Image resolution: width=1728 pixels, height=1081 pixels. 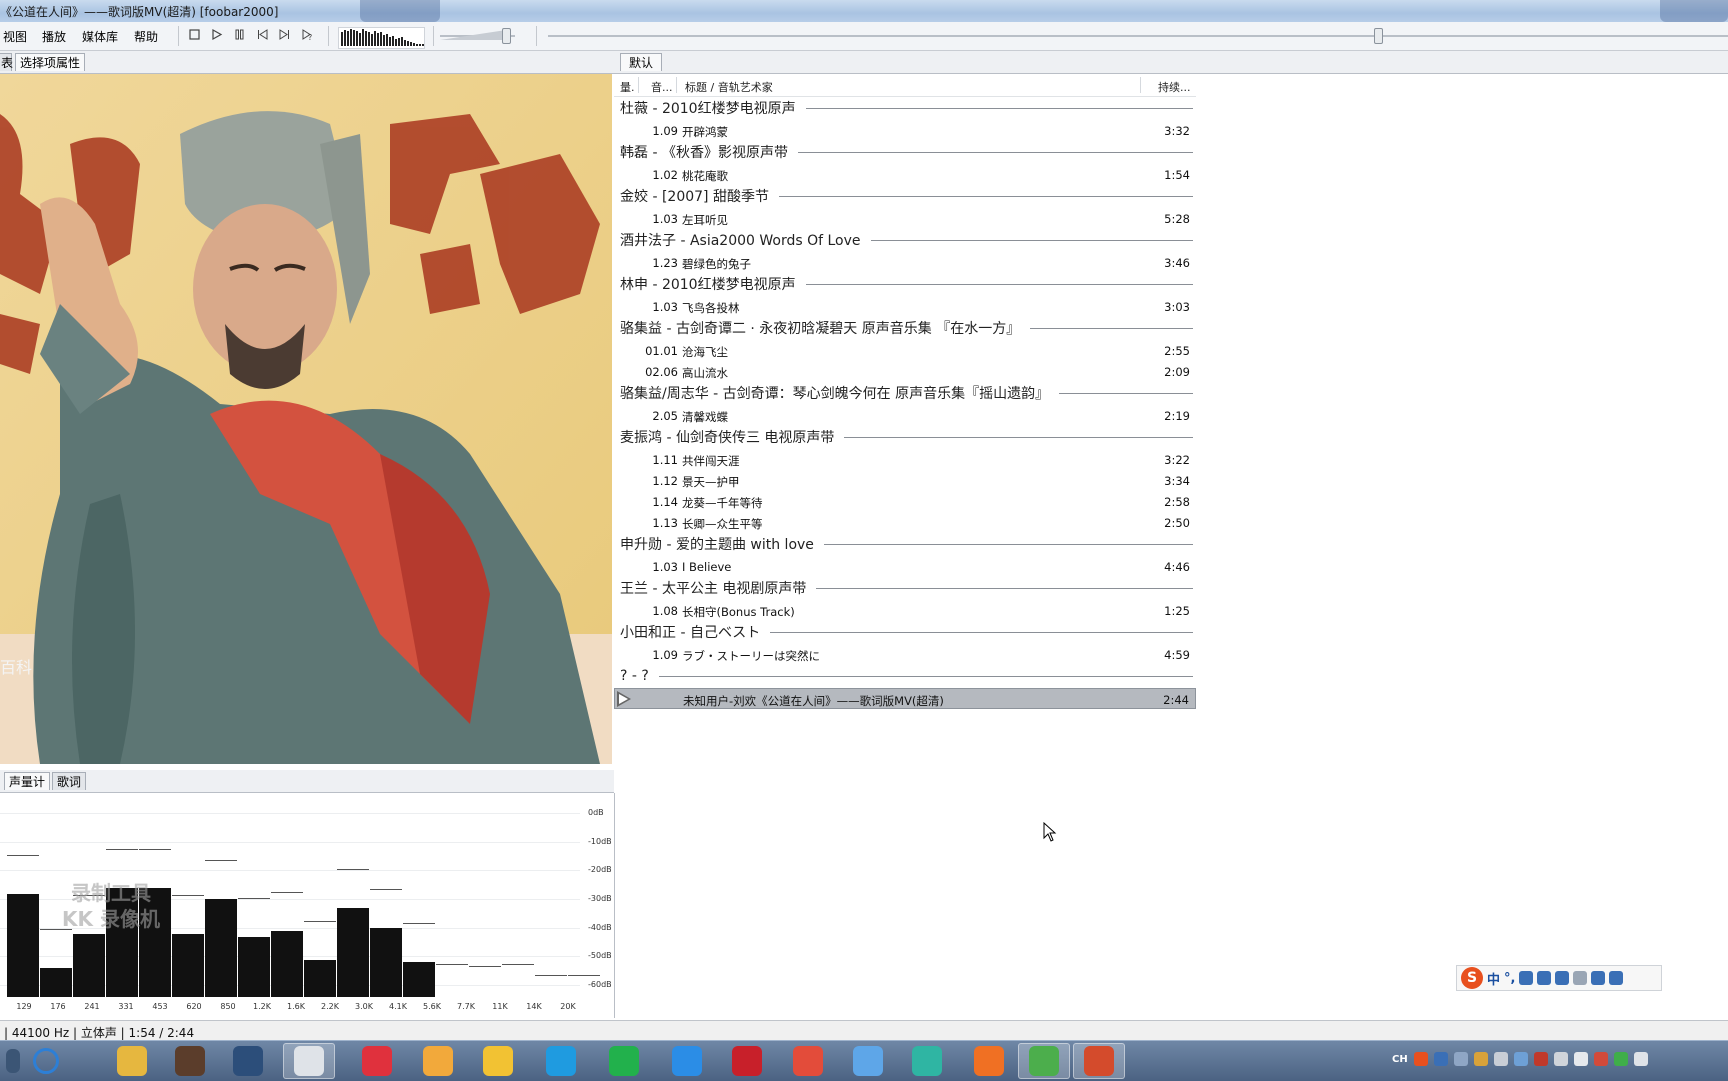 What do you see at coordinates (1562, 978) in the screenshot?
I see `keyboard-icon` at bounding box center [1562, 978].